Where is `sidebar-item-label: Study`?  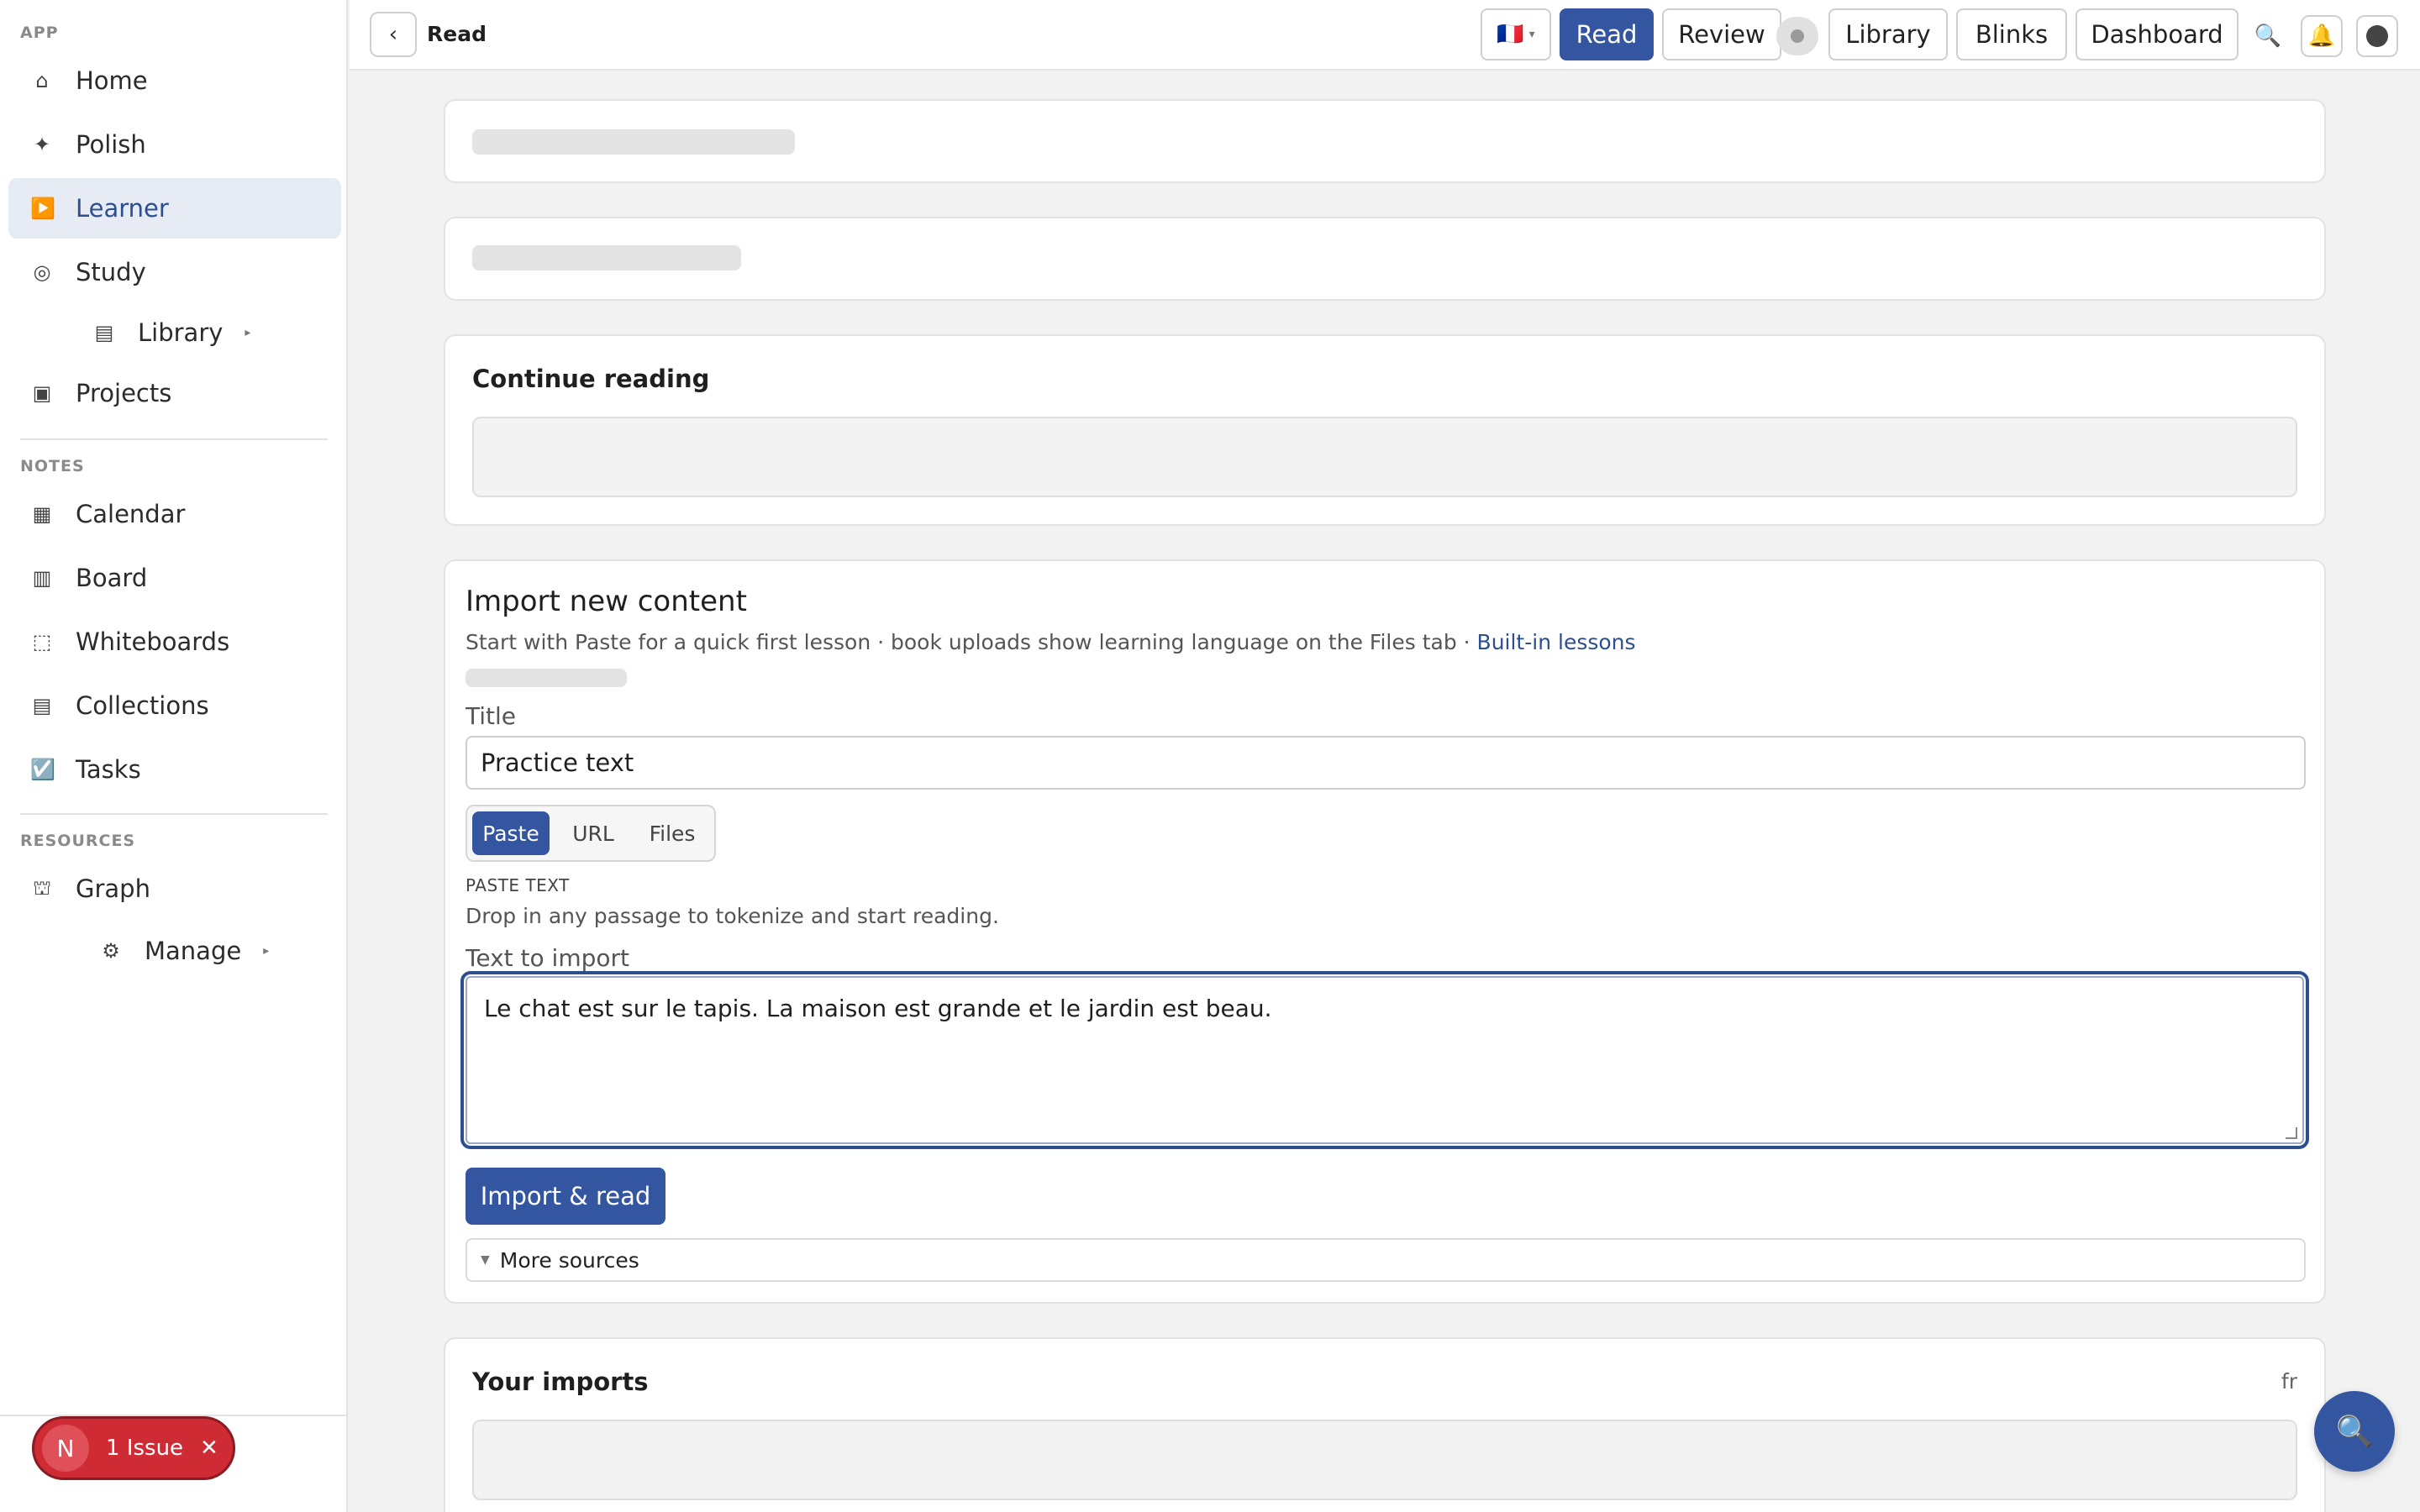
sidebar-item-label: Study is located at coordinates (111, 272).